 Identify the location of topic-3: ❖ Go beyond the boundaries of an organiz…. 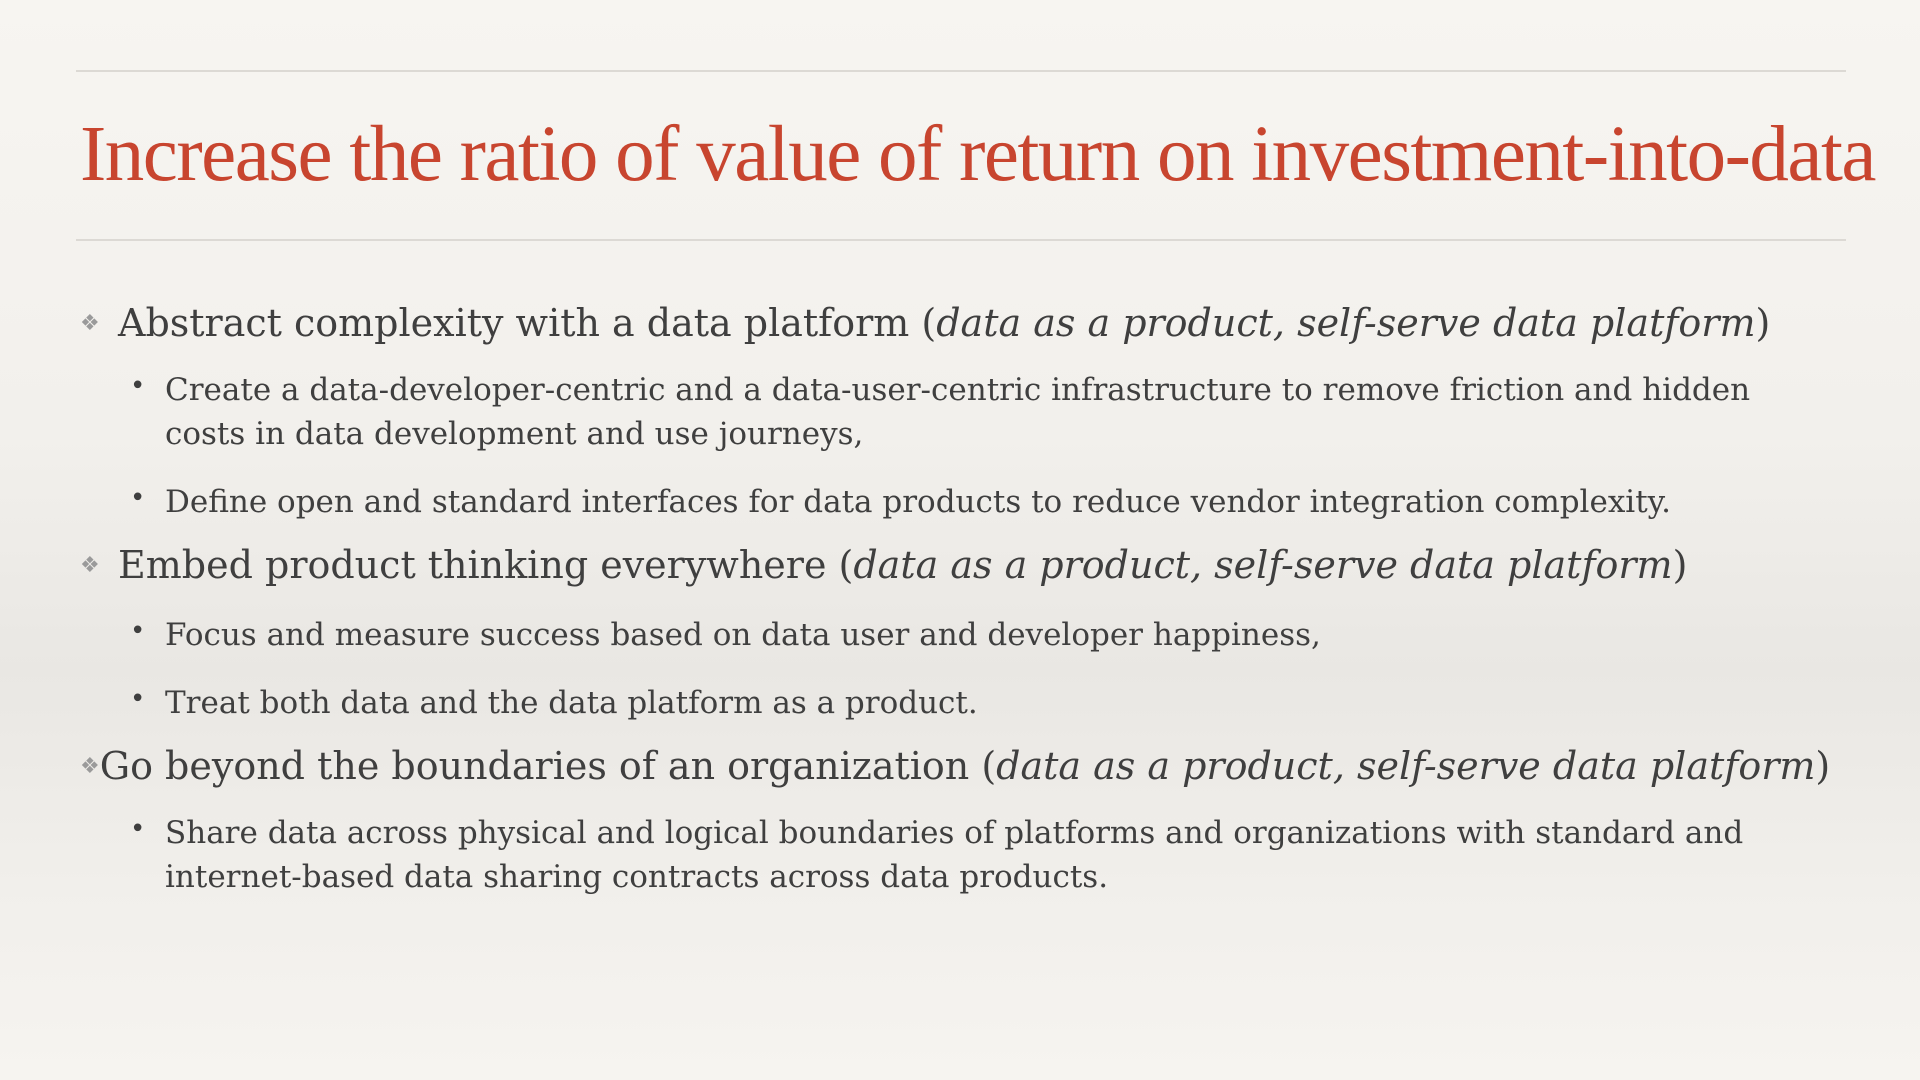
(955, 821).